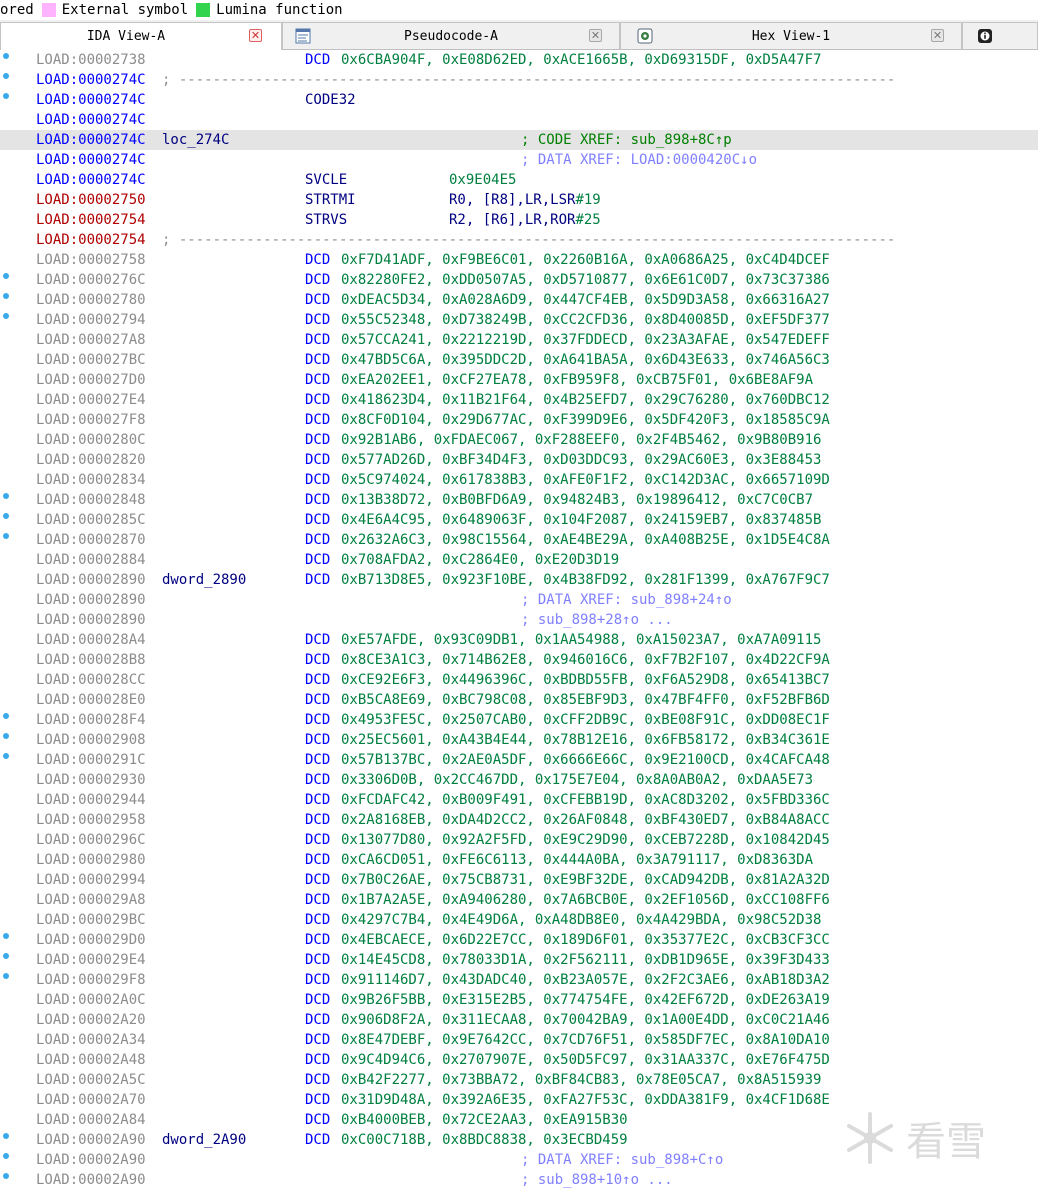  I want to click on listing-line: LOAD:00002754 STRVS R2, [R6],LR,ROR#25, so click(519, 220).